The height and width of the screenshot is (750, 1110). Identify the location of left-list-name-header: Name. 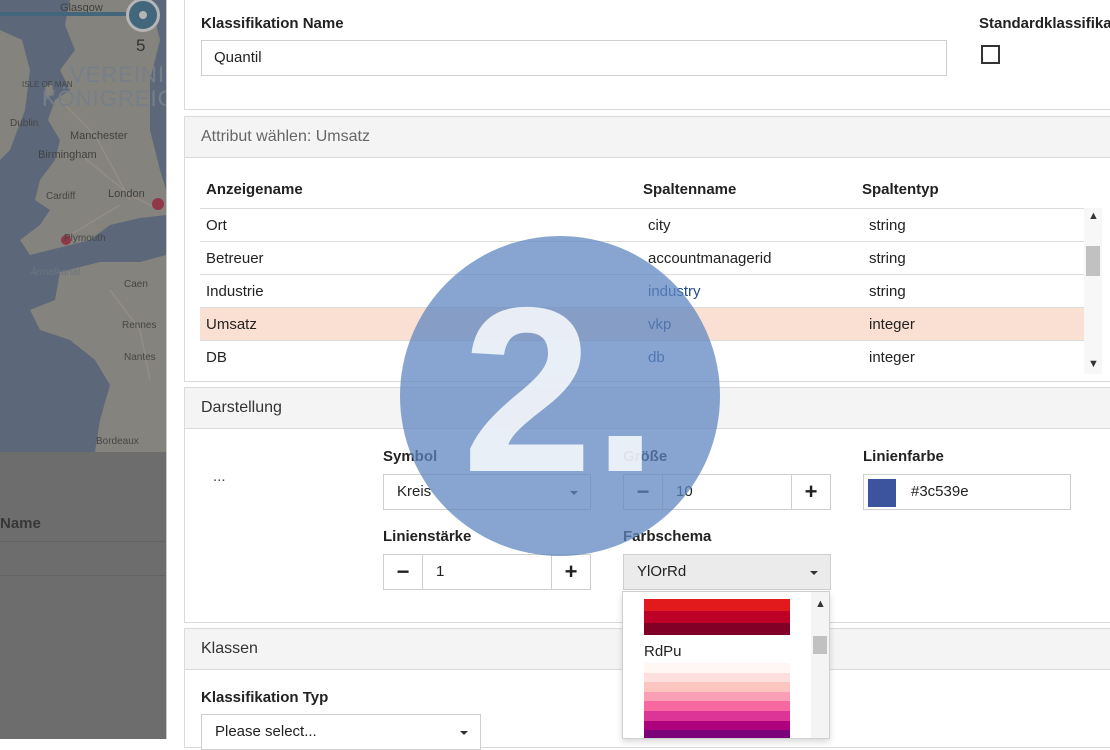
(20, 523).